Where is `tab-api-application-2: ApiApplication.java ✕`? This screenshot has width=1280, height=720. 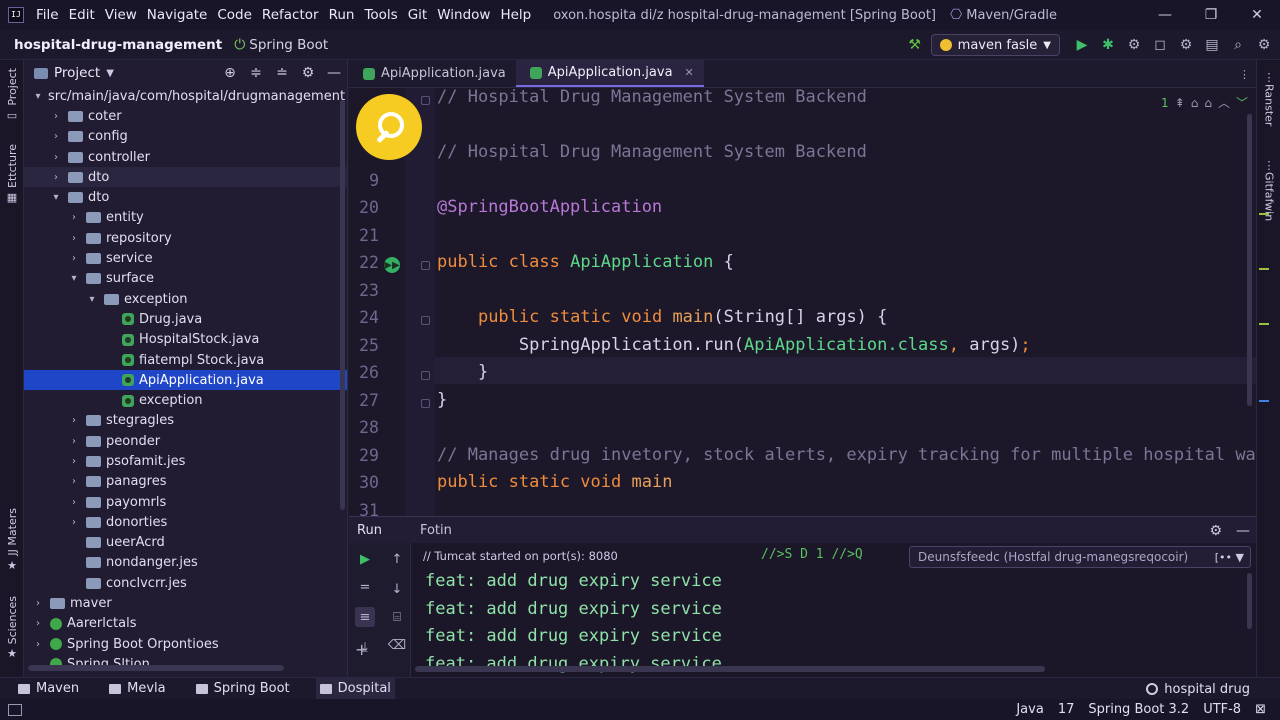
tab-api-application-2: ApiApplication.java ✕ is located at coordinates (609, 73).